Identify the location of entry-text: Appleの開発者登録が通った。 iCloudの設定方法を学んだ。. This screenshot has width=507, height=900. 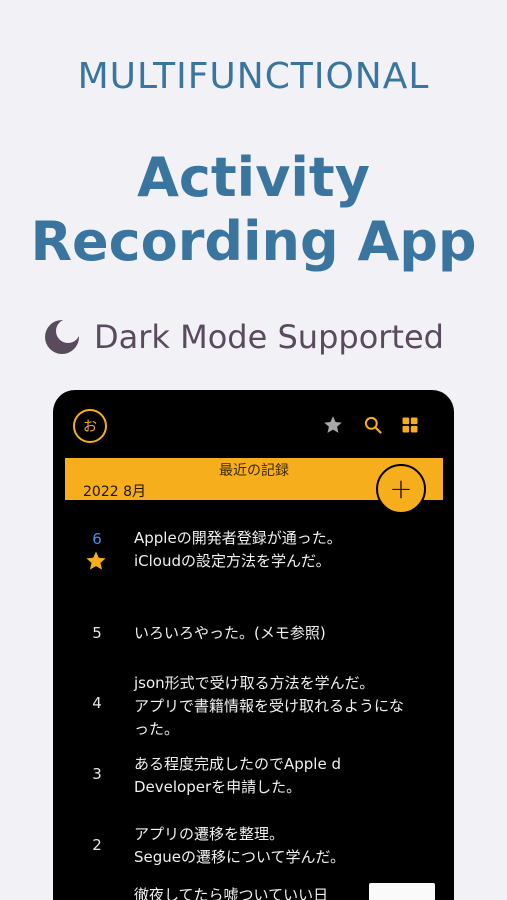
(284, 550).